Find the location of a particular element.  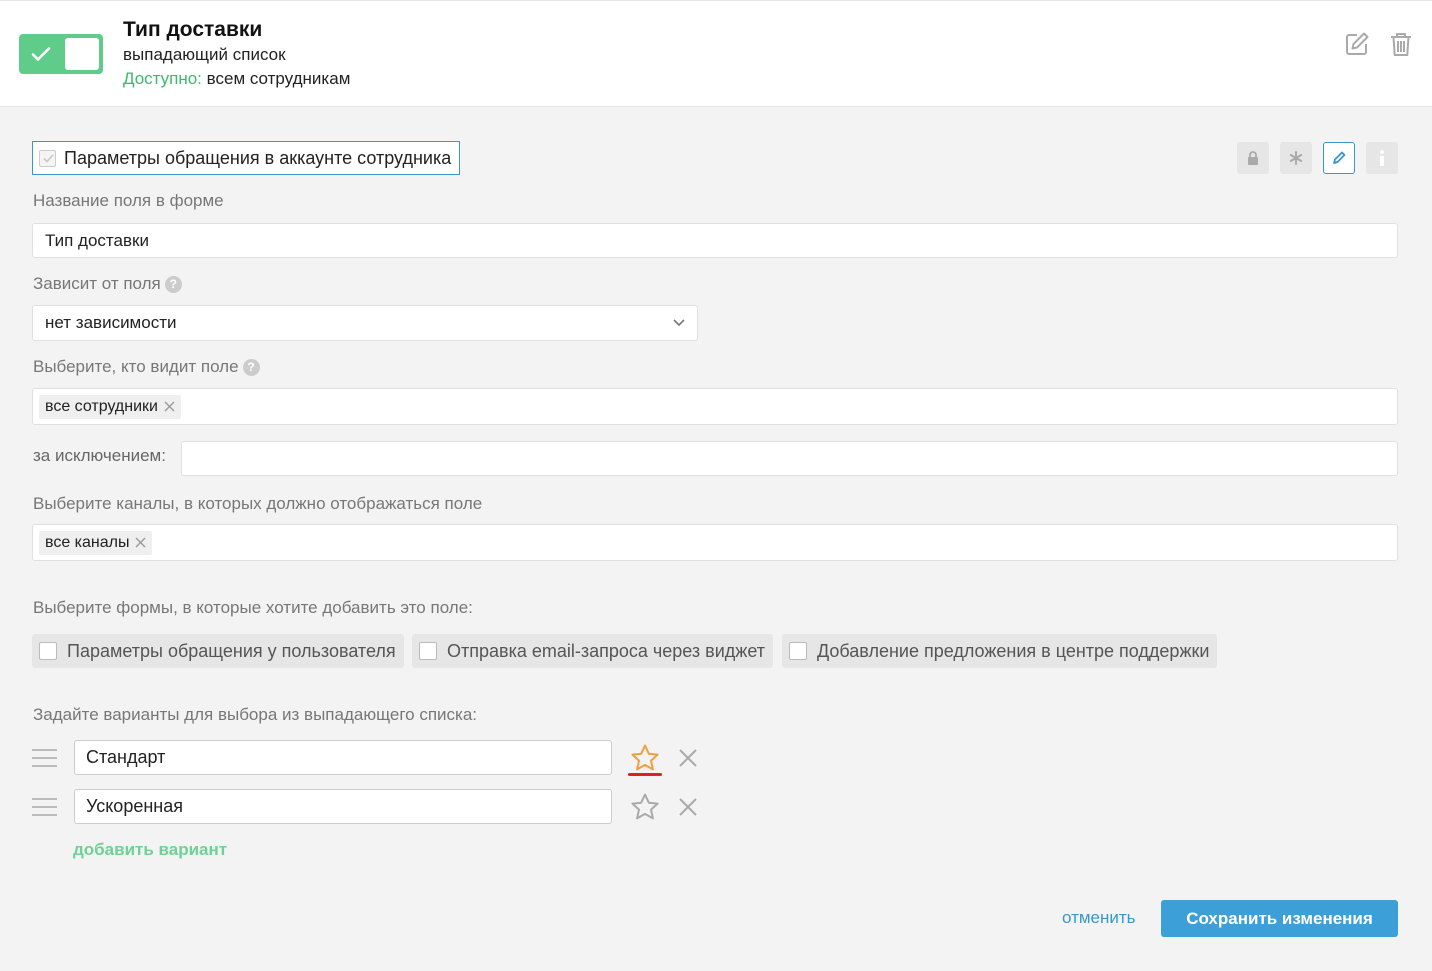

field-availability: Доступно: всем сотрудникам is located at coordinates (236, 79).